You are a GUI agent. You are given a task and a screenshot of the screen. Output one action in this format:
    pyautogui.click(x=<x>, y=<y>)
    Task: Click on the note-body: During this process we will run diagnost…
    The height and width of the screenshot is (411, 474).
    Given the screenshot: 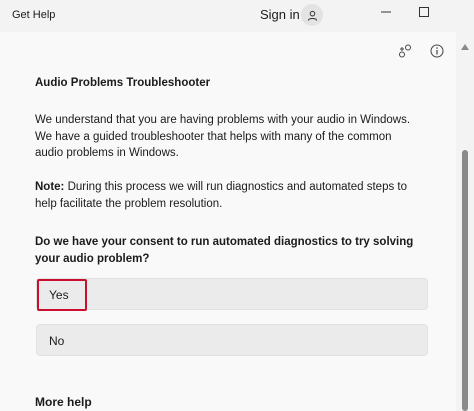 What is the action you would take?
    pyautogui.click(x=221, y=195)
    